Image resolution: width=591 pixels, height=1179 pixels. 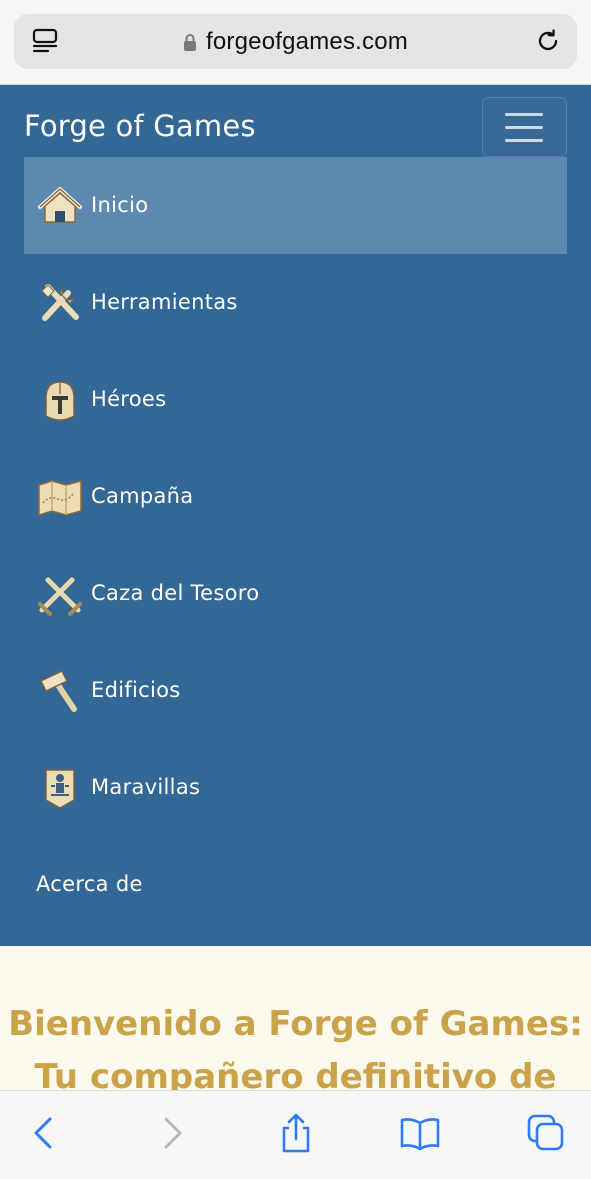 What do you see at coordinates (548, 41) in the screenshot?
I see `reload-icon` at bounding box center [548, 41].